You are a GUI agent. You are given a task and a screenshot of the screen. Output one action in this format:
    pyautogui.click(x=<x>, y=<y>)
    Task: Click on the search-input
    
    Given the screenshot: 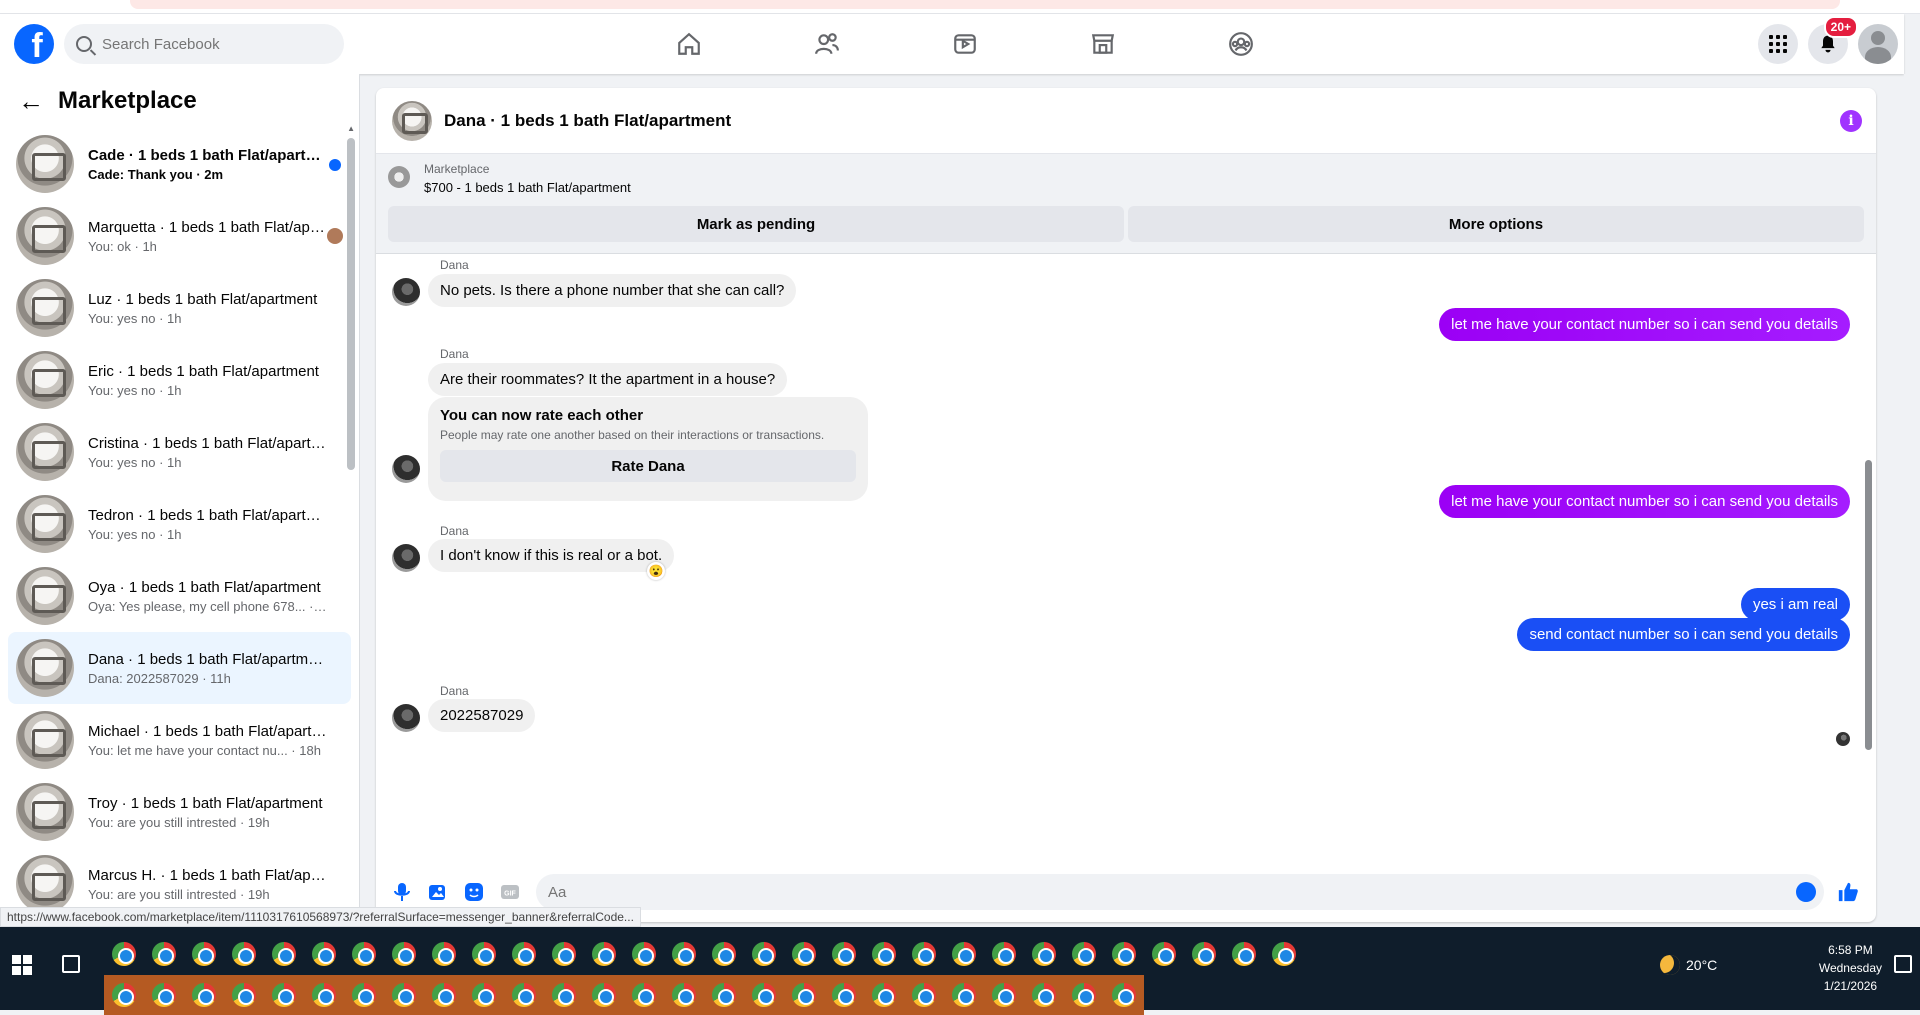 What is the action you would take?
    pyautogui.click(x=202, y=44)
    